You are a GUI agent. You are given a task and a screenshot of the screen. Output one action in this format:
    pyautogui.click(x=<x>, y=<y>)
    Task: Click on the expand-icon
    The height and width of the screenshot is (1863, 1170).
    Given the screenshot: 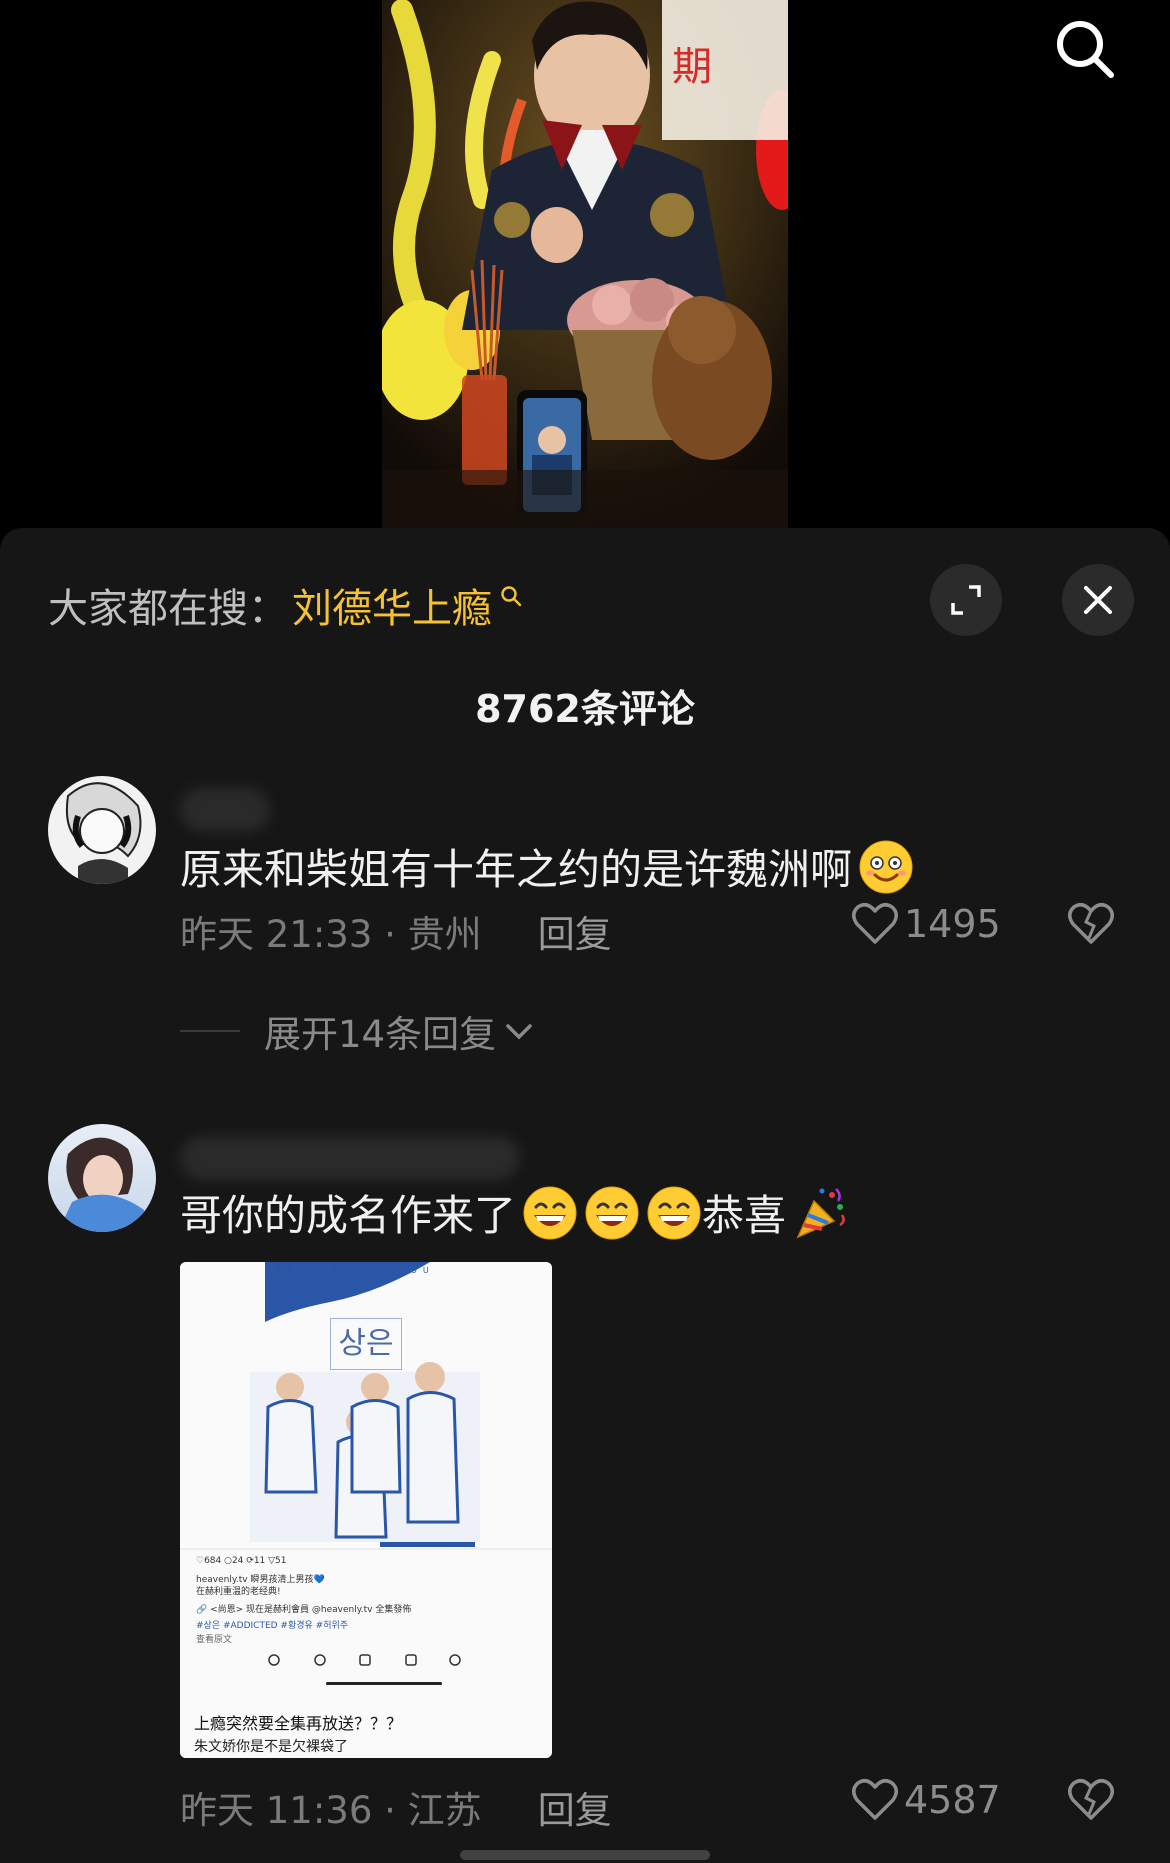 What is the action you would take?
    pyautogui.click(x=966, y=600)
    